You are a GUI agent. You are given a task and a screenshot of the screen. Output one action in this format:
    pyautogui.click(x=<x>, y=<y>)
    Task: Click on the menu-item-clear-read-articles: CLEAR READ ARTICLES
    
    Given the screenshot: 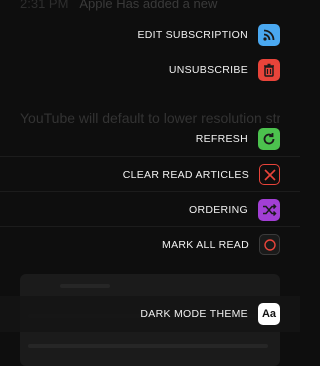 What is the action you would take?
    pyautogui.click(x=150, y=174)
    